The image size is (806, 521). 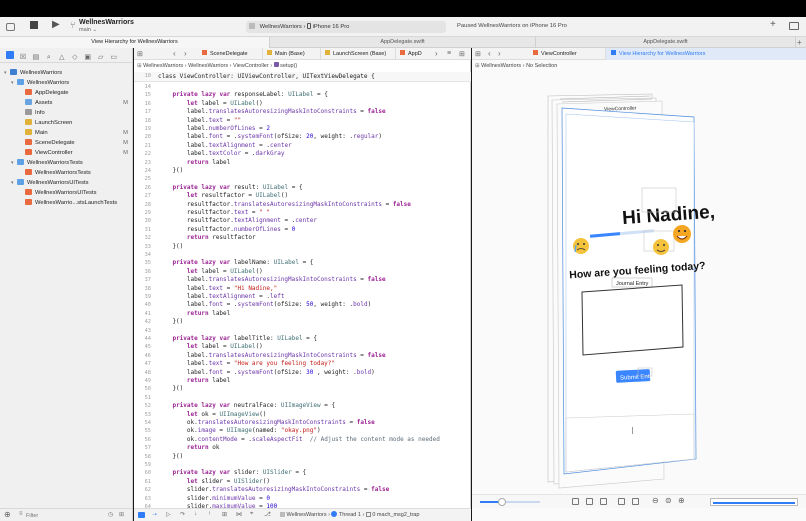 I want to click on warning-icon: △, so click(x=62, y=58).